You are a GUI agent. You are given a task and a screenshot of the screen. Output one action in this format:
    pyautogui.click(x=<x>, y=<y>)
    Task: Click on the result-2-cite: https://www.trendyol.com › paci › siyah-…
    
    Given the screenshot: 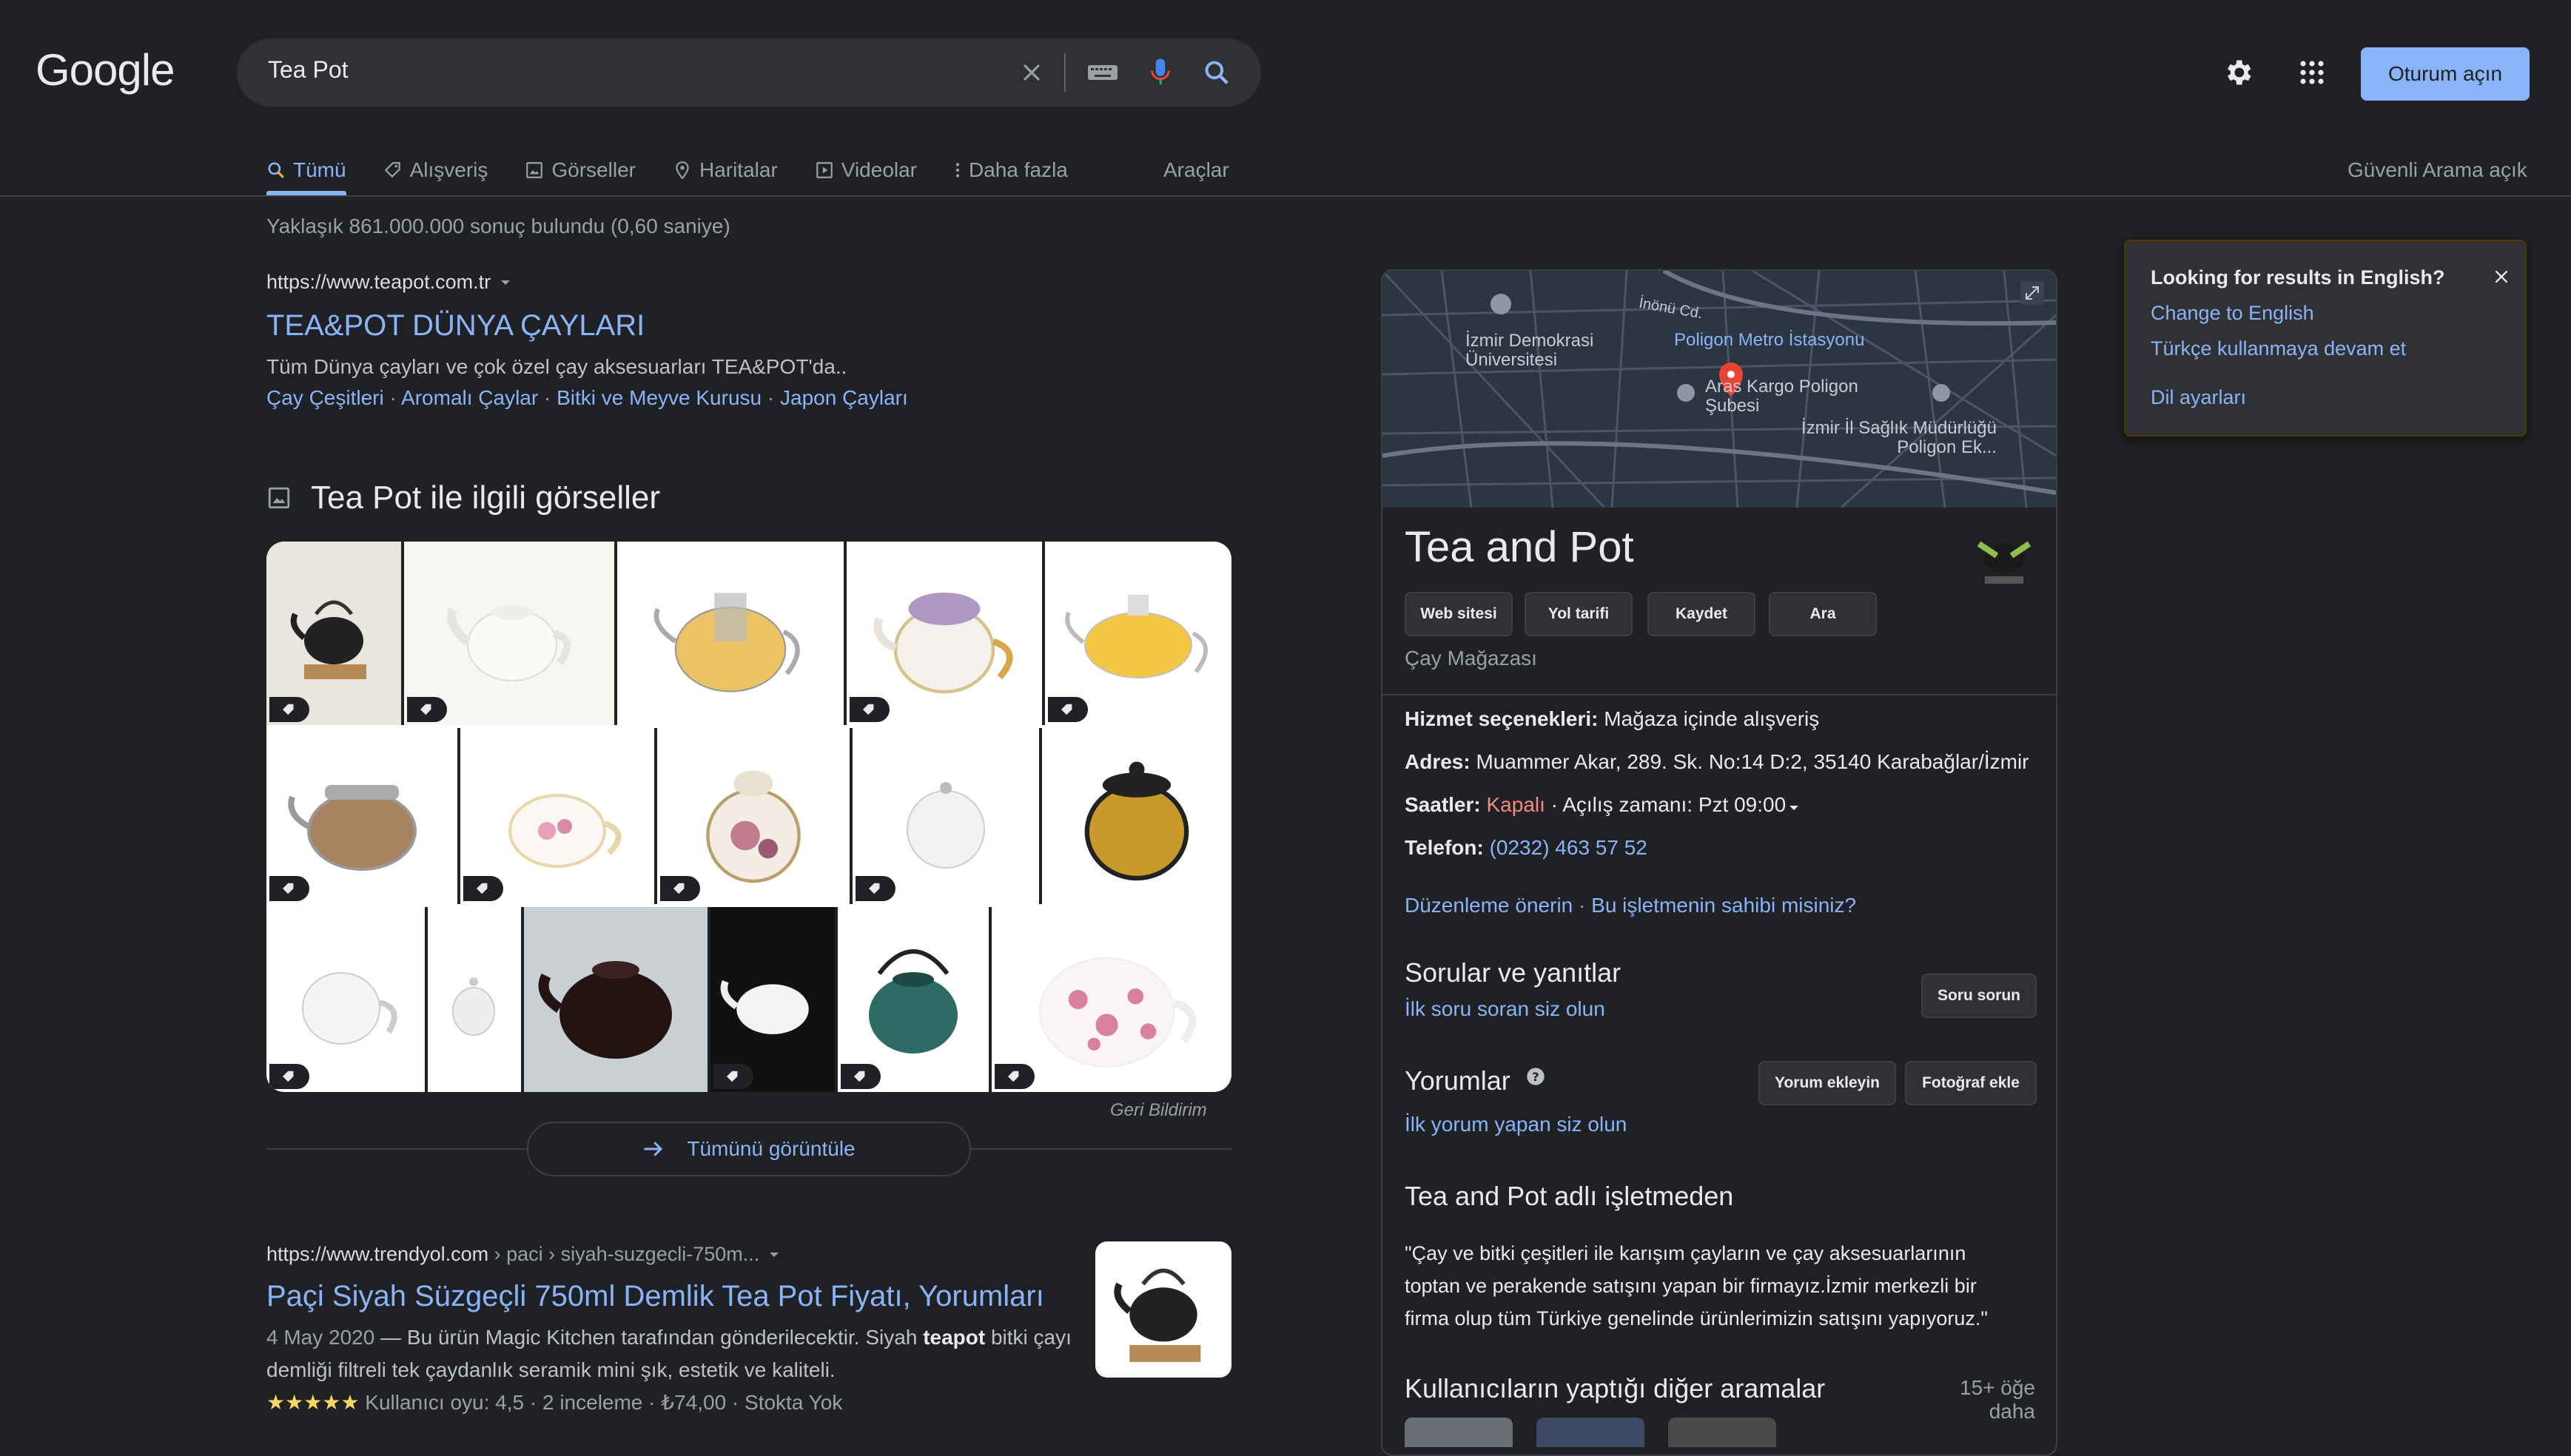 What is the action you would take?
    pyautogui.click(x=523, y=1255)
    